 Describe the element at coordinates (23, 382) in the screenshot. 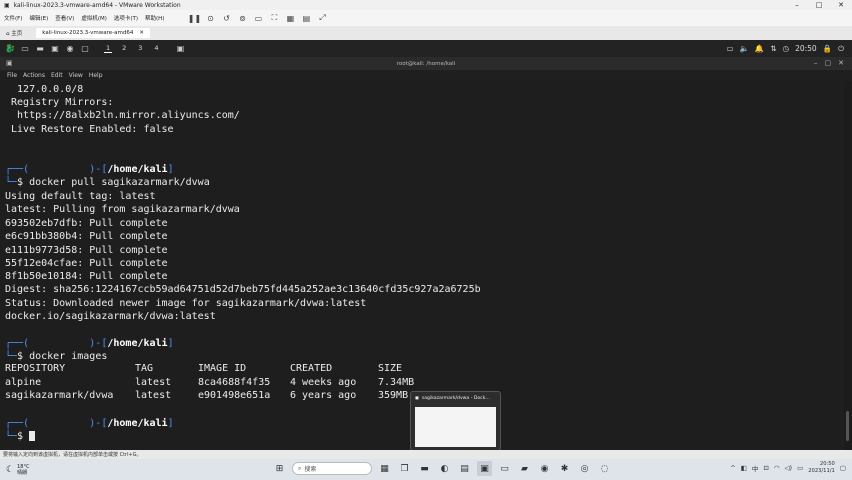

I see `table-cell: alpine` at that location.